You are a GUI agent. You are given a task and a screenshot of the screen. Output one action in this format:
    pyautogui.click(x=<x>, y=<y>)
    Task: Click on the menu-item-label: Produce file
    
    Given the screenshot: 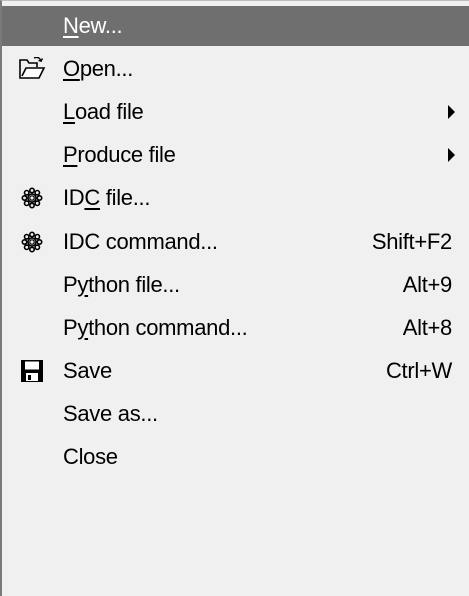 What is the action you would take?
    pyautogui.click(x=119, y=155)
    